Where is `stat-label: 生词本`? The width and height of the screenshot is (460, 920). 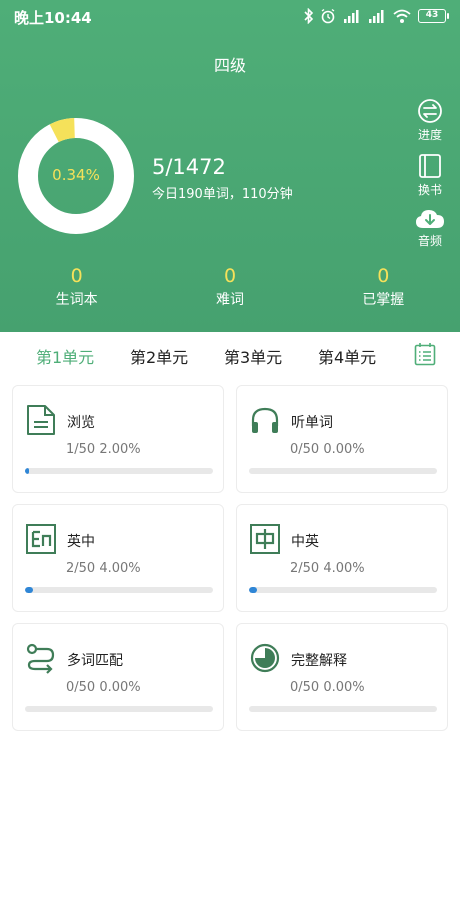 stat-label: 生词本 is located at coordinates (76, 300).